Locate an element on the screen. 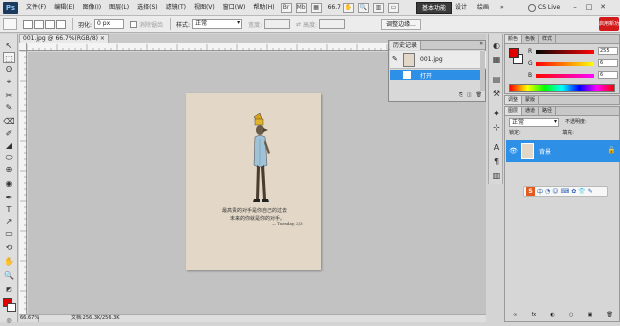 The width and height of the screenshot is (620, 326). marquee-tool-icon: ⬚ is located at coordinates (9, 57).